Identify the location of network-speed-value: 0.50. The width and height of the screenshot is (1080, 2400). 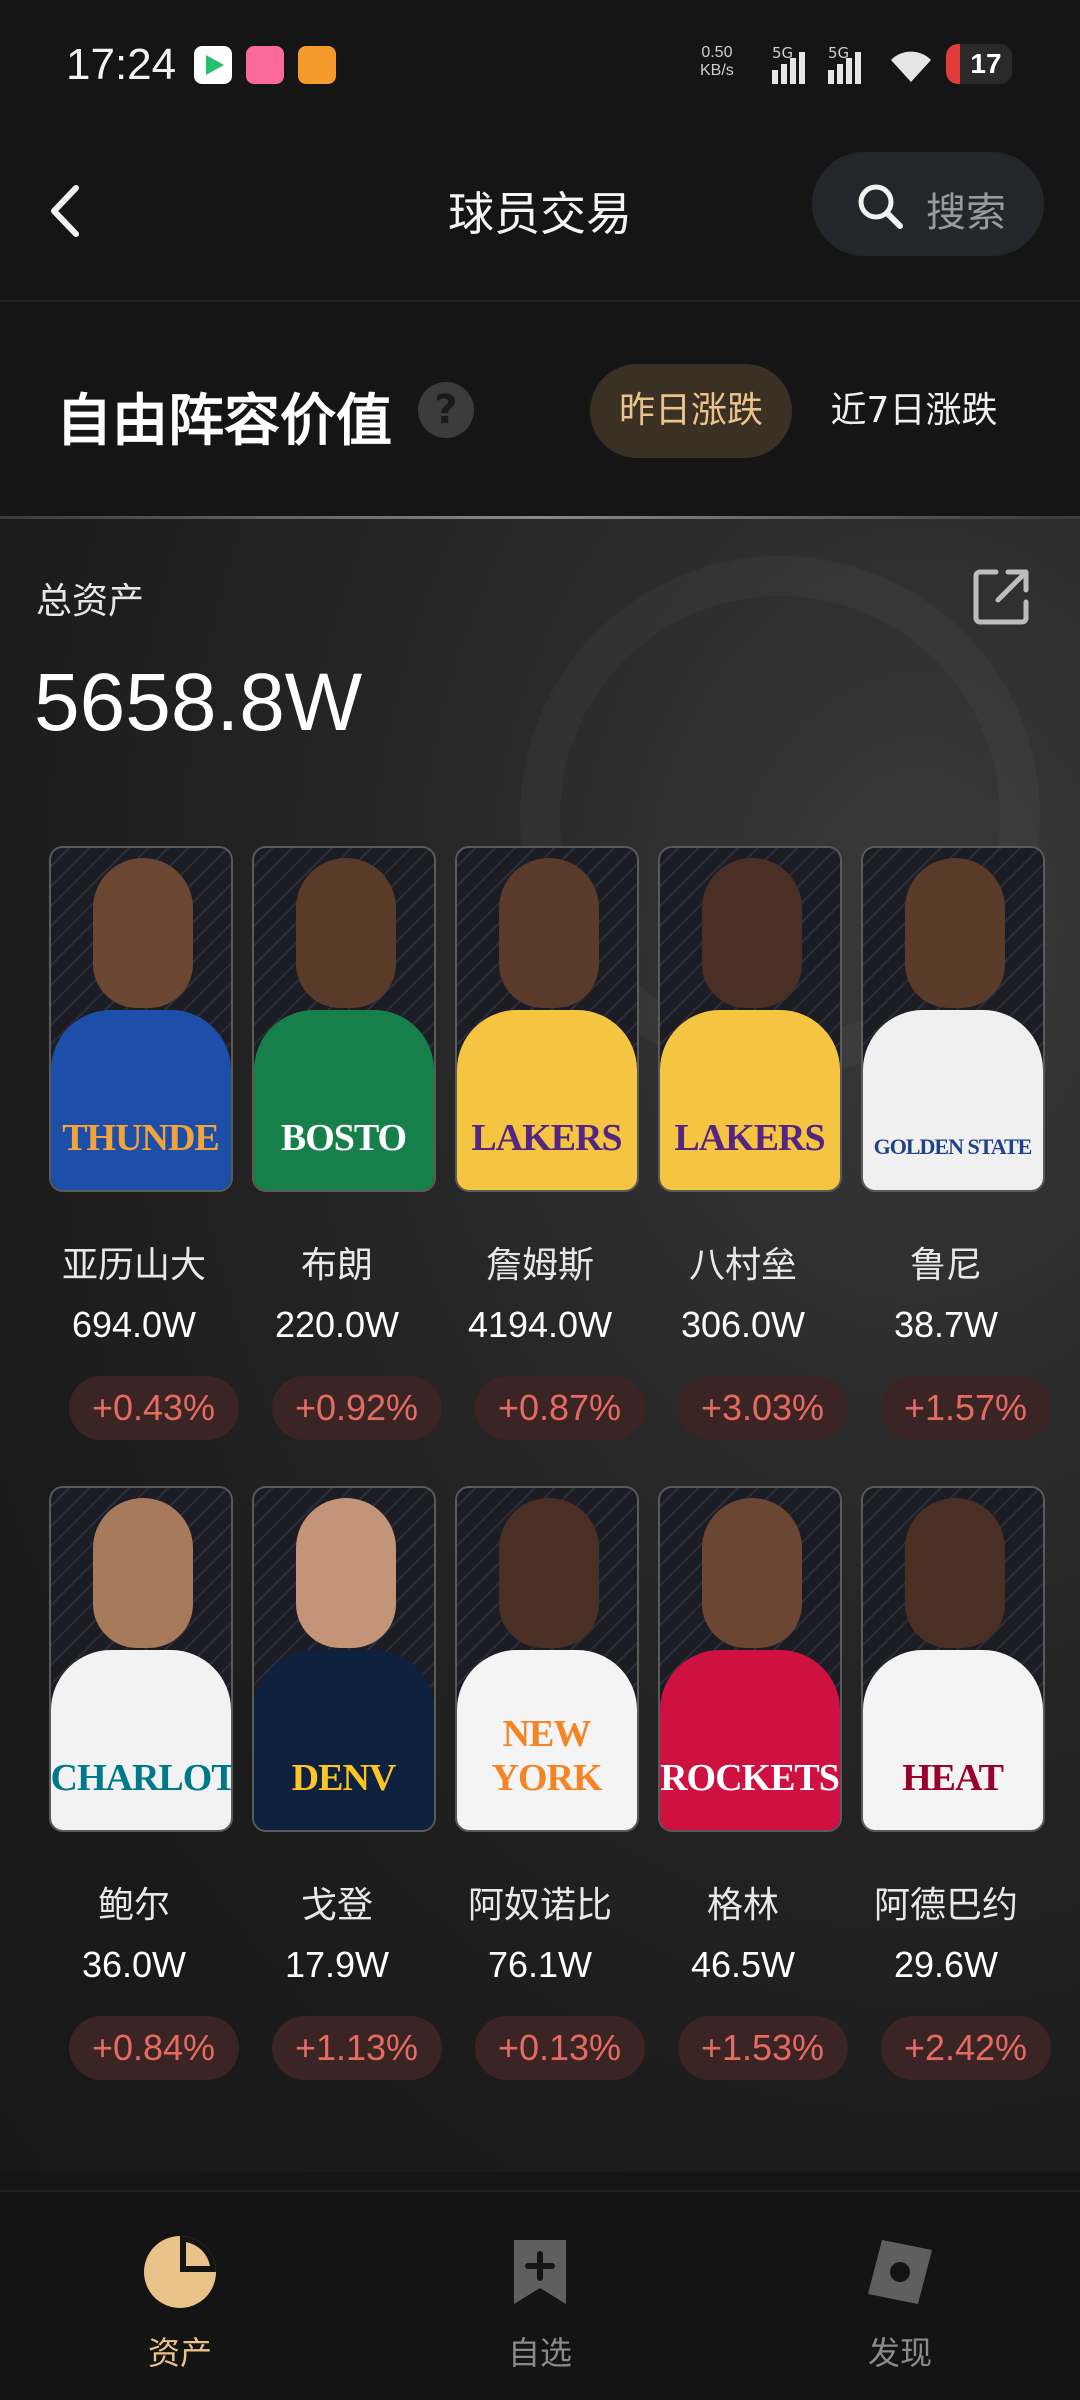
(717, 52).